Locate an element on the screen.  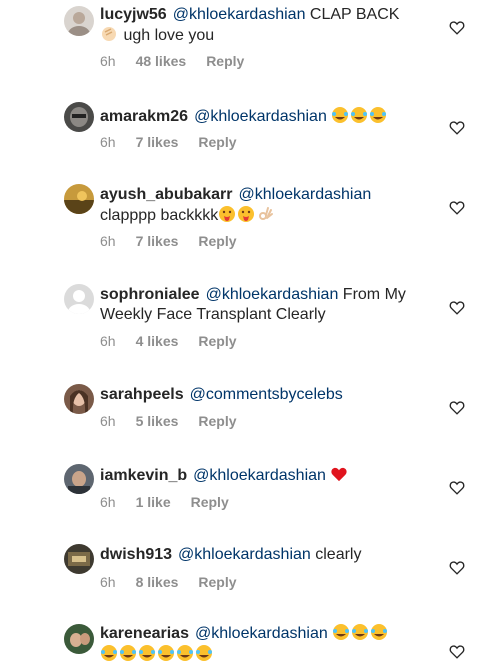
comment-body-line2: ugh love you is located at coordinates (169, 35).